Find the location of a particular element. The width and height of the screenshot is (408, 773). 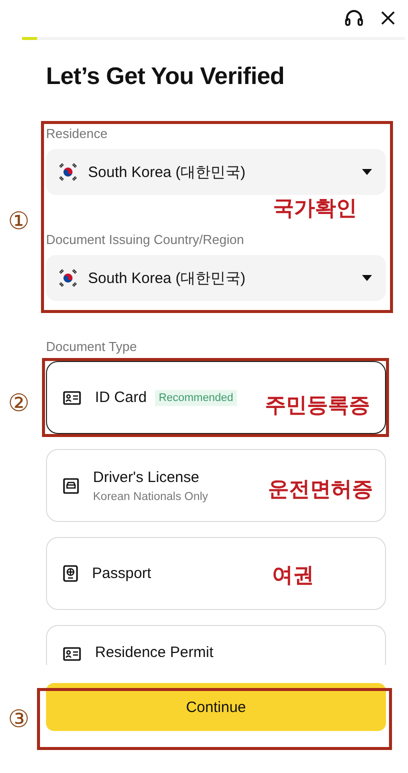

page-title: Let’s Get You Verified is located at coordinates (166, 77).